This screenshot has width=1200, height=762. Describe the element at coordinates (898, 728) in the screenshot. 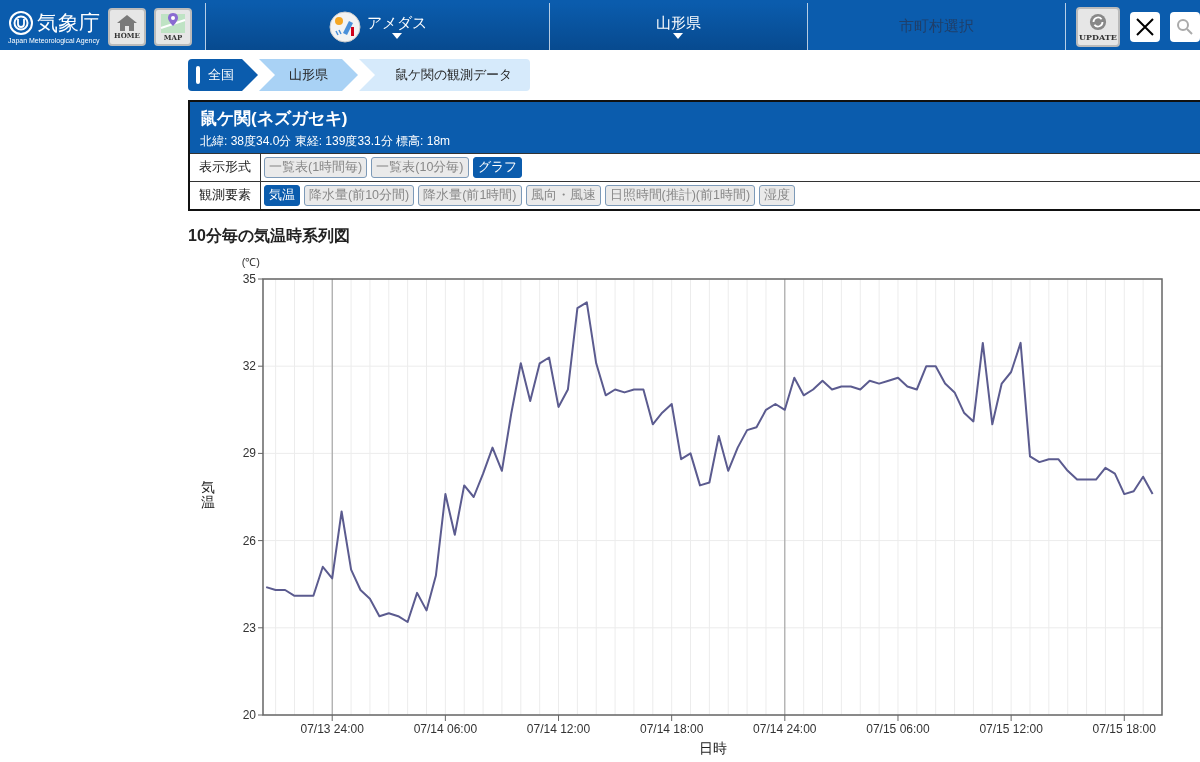

I see `x-tick-label: 07/15 06:00` at that location.